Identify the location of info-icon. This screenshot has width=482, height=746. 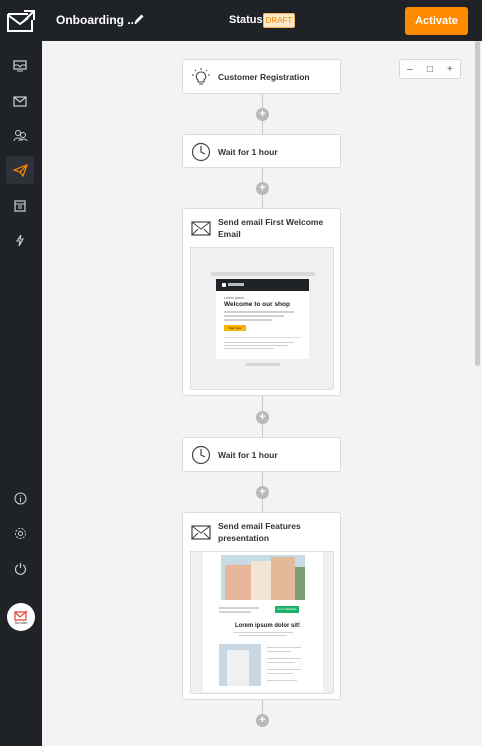
(20, 498).